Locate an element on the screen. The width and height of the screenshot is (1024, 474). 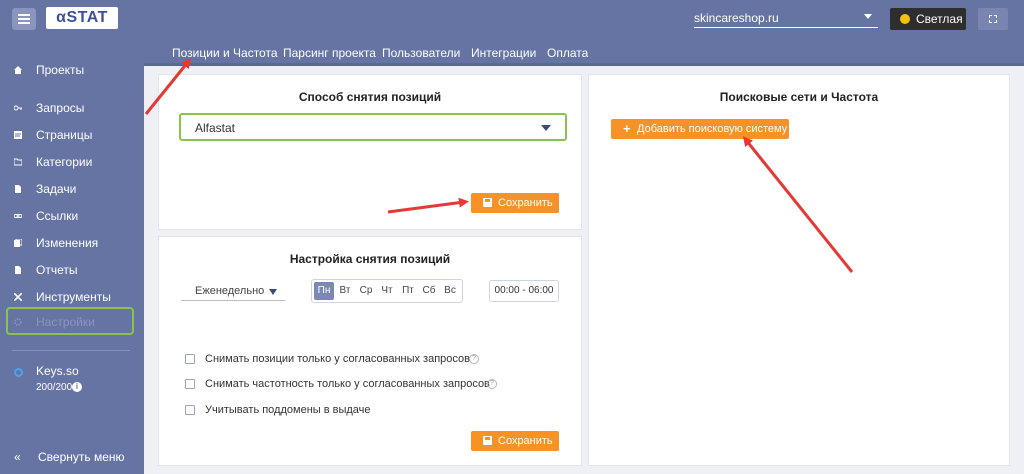
method-select: Alfastat is located at coordinates (373, 127).